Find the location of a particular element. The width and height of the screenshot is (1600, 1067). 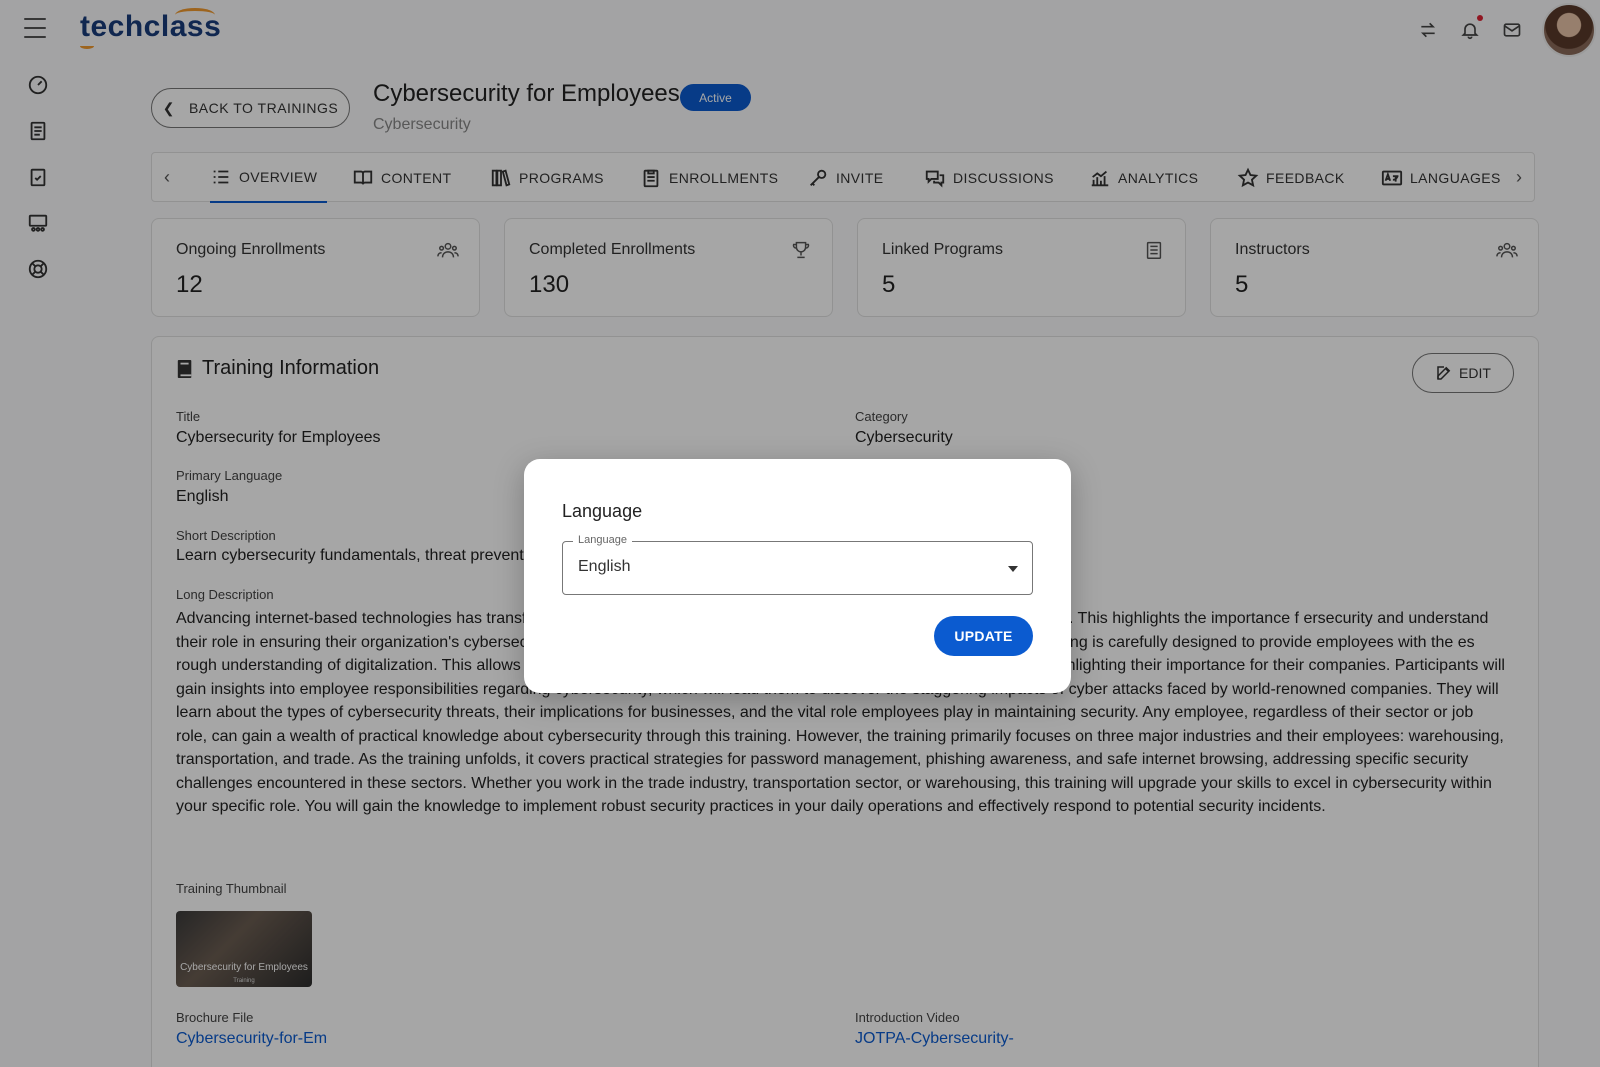

language-select: Language English is located at coordinates (797, 564).